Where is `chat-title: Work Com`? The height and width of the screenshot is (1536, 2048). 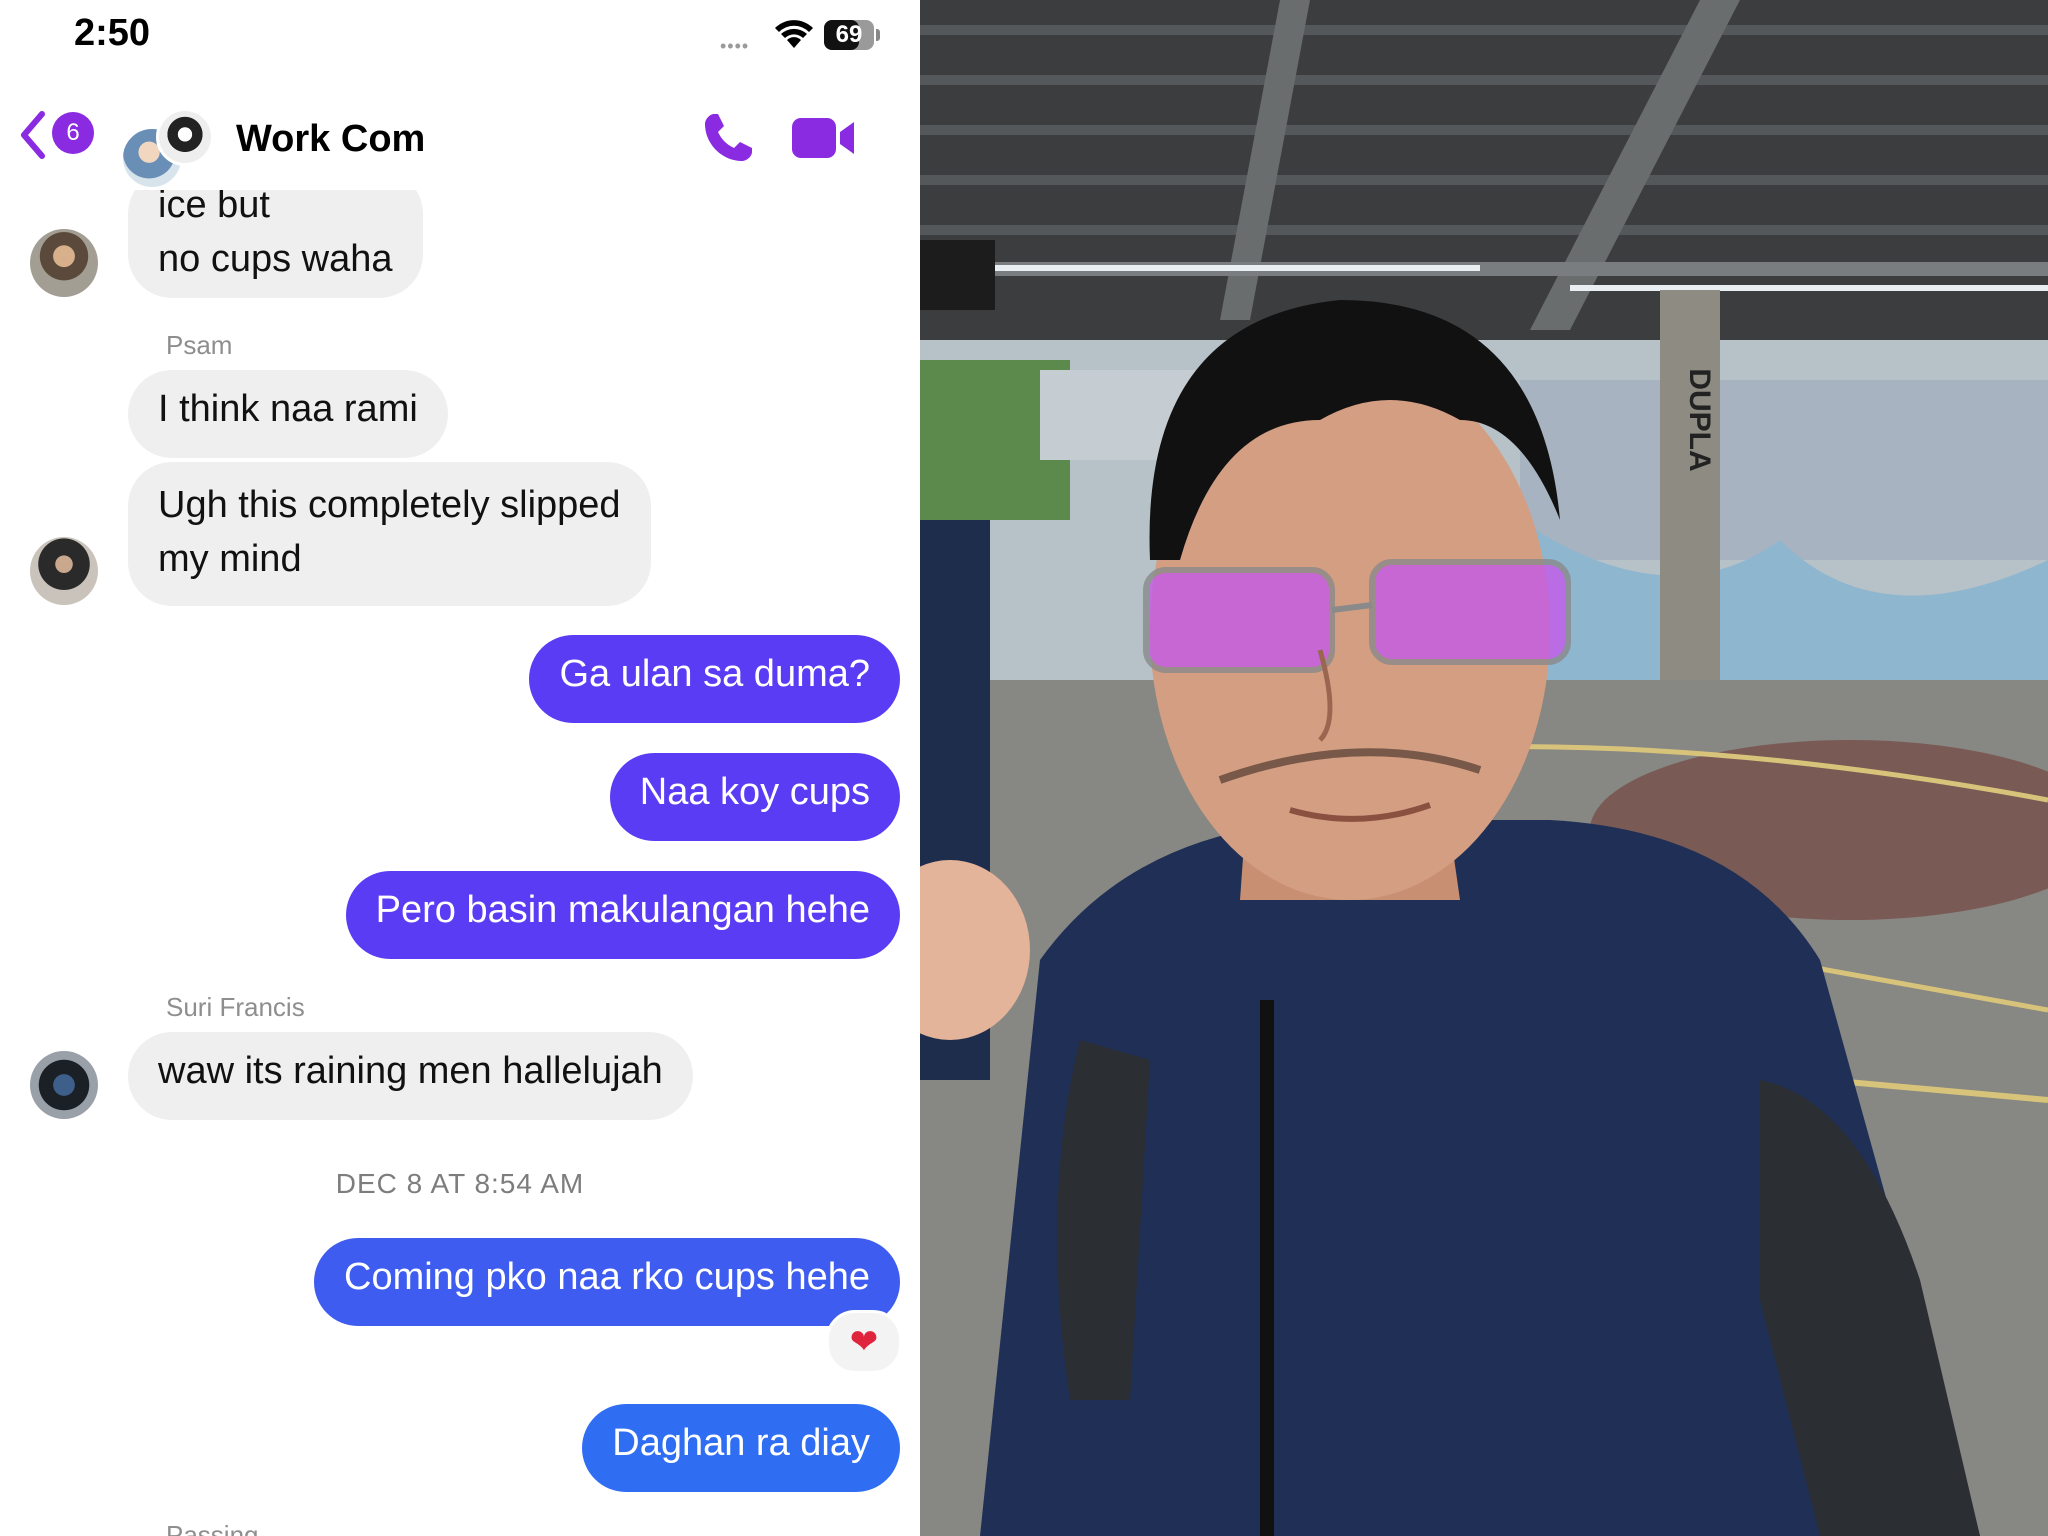
chat-title: Work Com is located at coordinates (330, 139).